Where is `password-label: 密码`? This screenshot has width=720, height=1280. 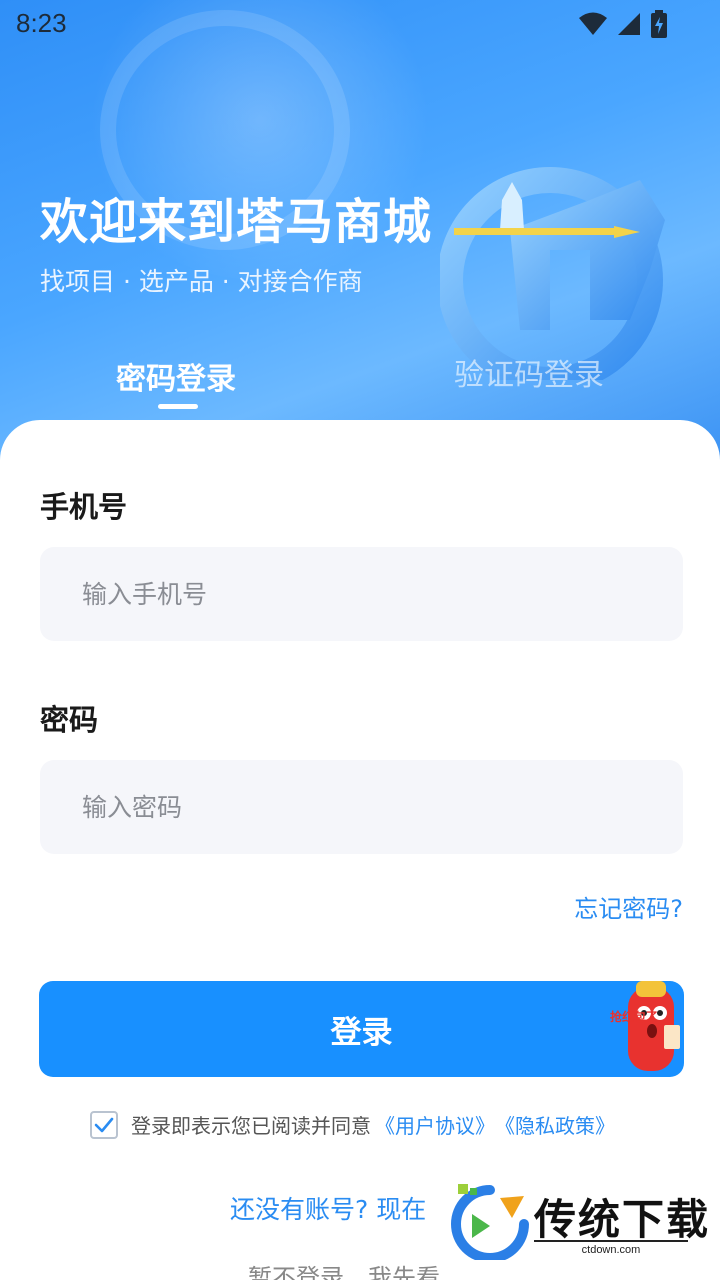 password-label: 密码 is located at coordinates (69, 720).